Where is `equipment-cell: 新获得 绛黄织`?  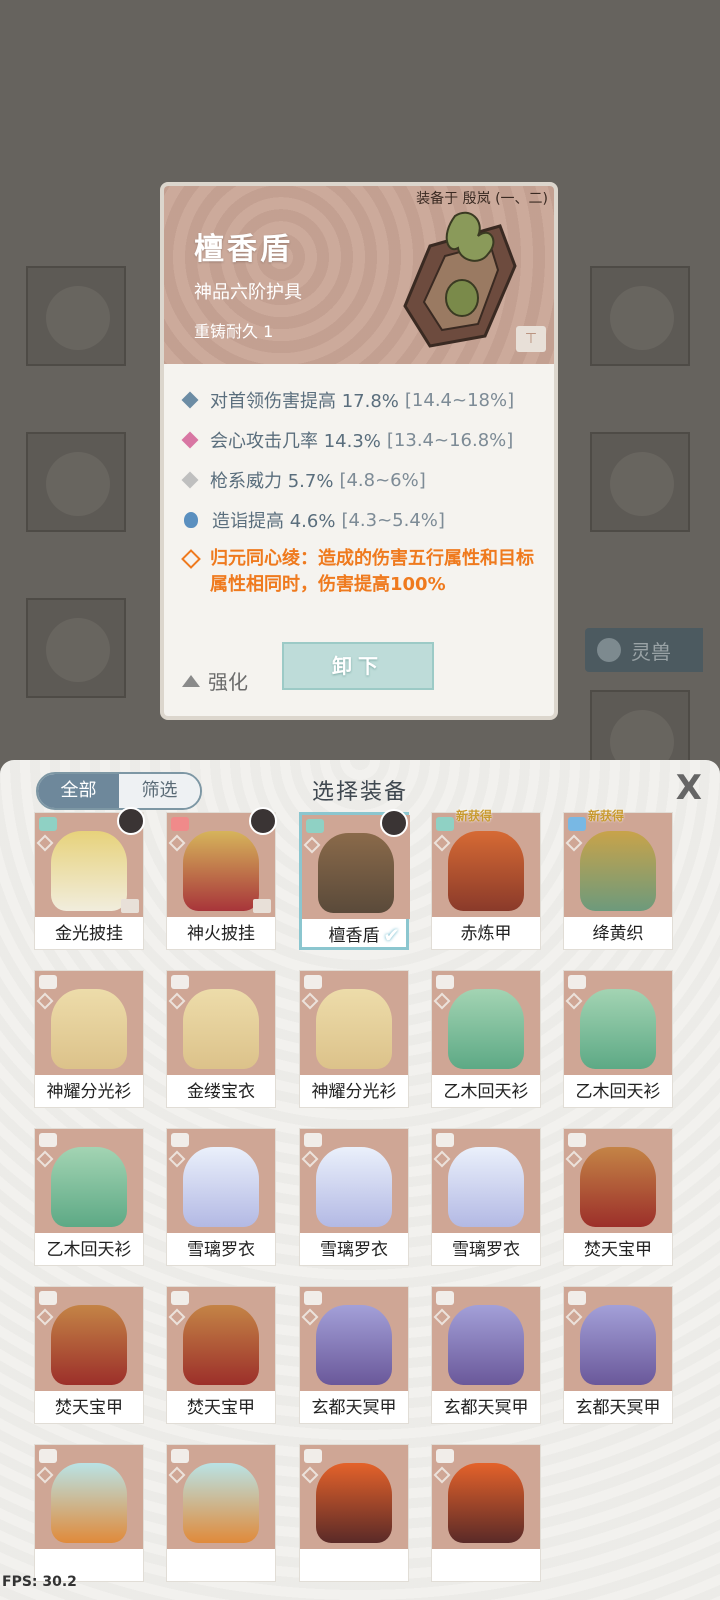 equipment-cell: 新获得 绛黄织 is located at coordinates (618, 879).